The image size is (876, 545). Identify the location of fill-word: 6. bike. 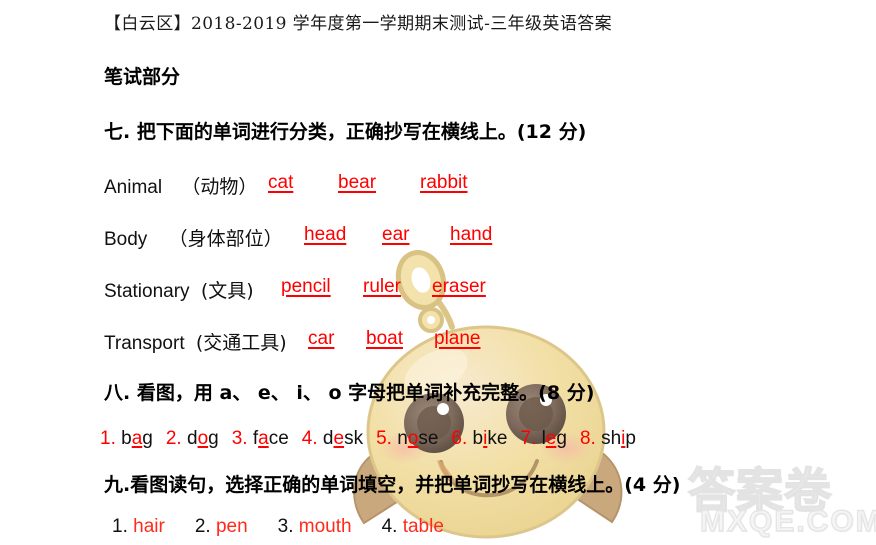
(479, 439).